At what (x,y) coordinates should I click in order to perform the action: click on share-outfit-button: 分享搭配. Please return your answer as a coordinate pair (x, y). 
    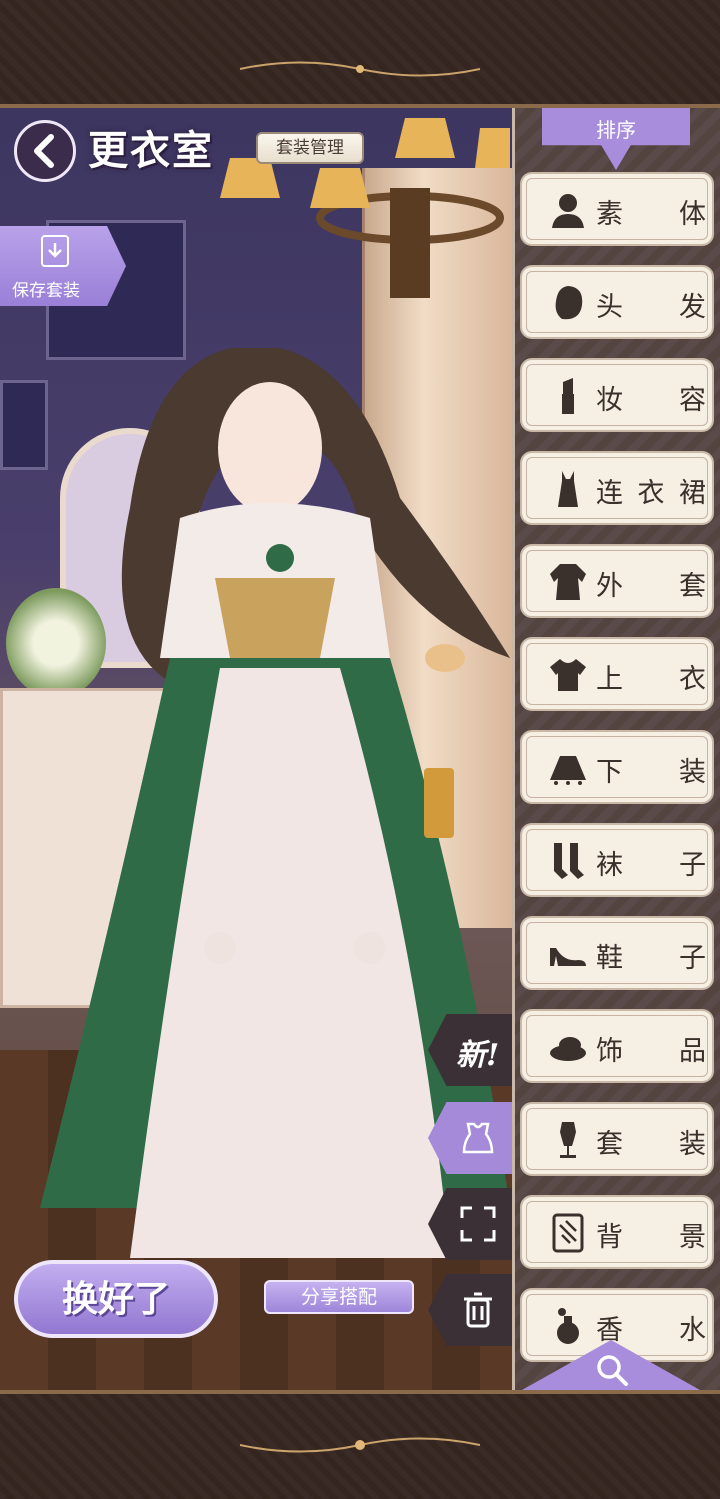
    Looking at the image, I should click on (339, 1297).